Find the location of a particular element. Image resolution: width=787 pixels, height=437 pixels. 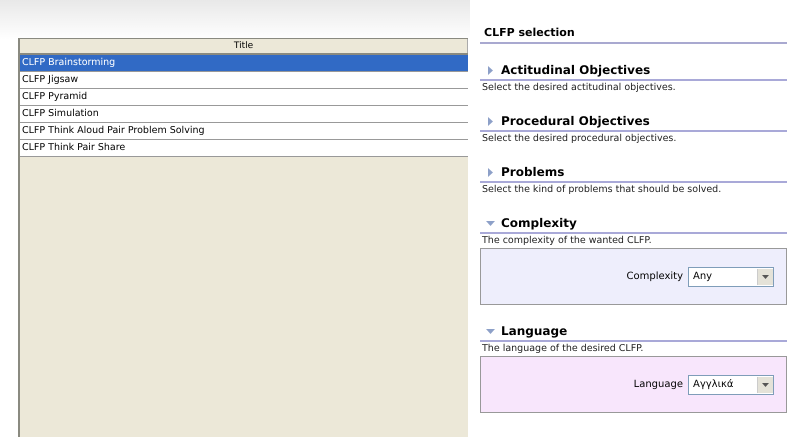

section-title: Language is located at coordinates (534, 331).